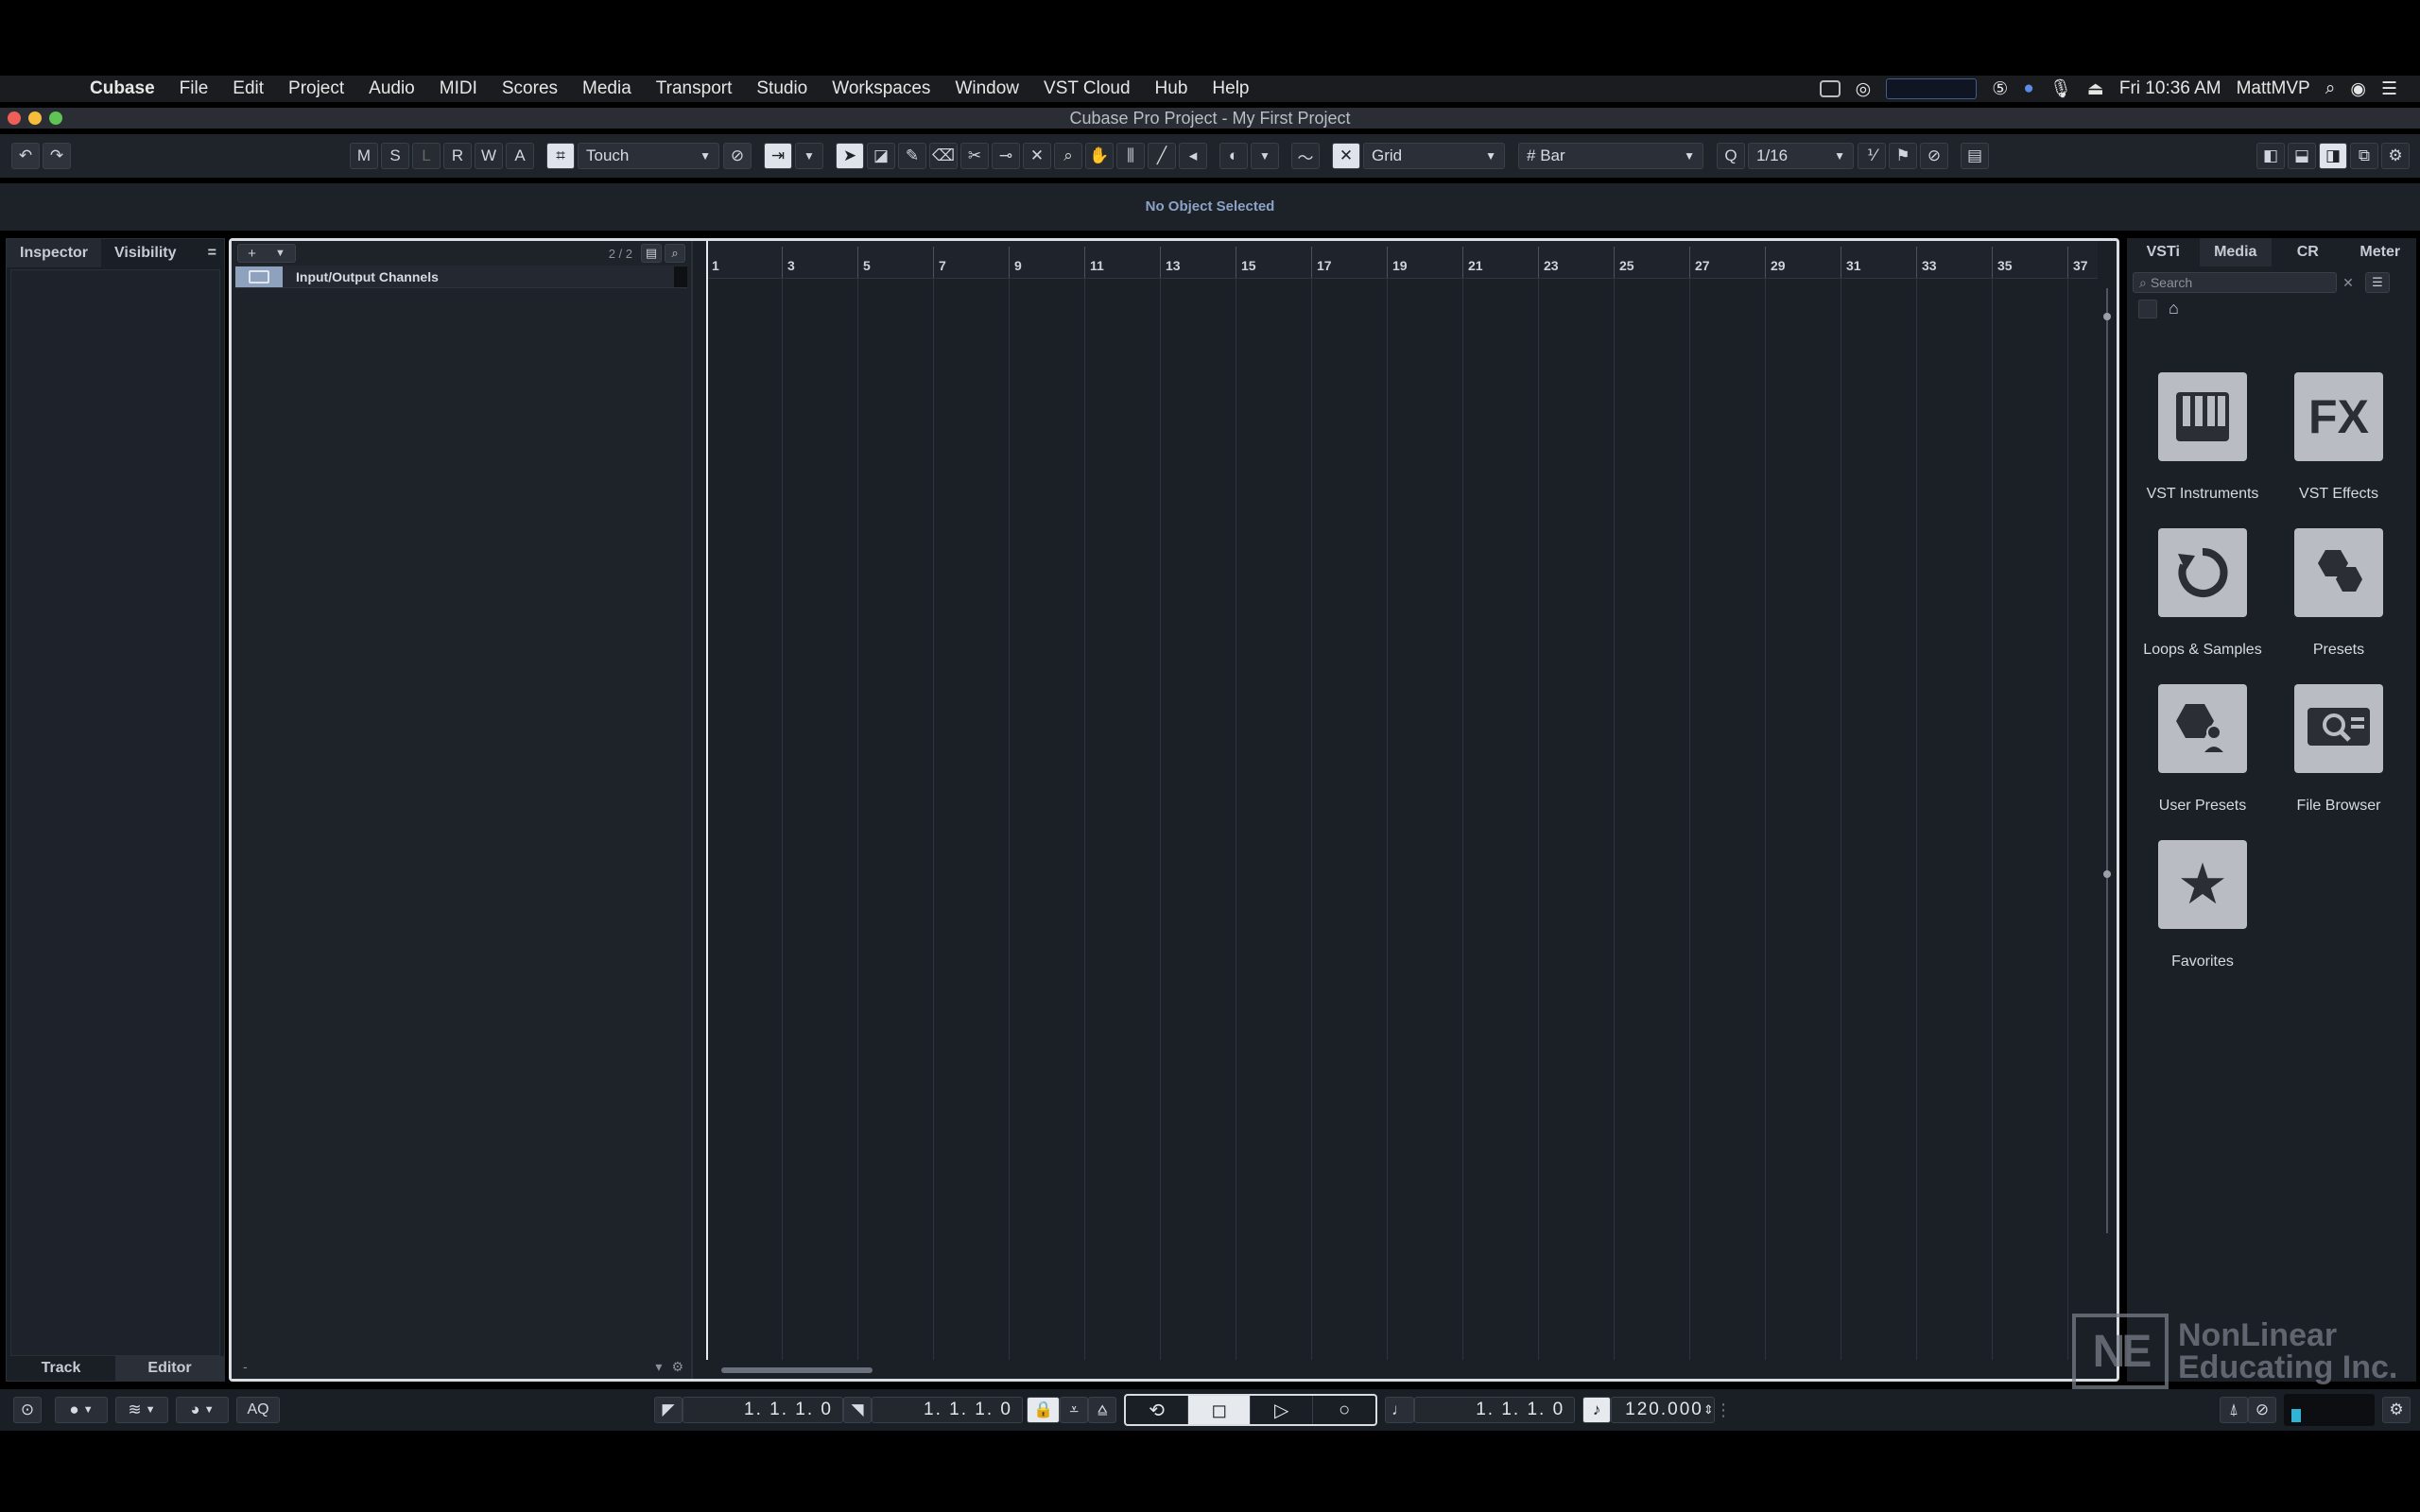  Describe the element at coordinates (857, 1410) in the screenshot. I see `right-locator-icon: ◥` at that location.